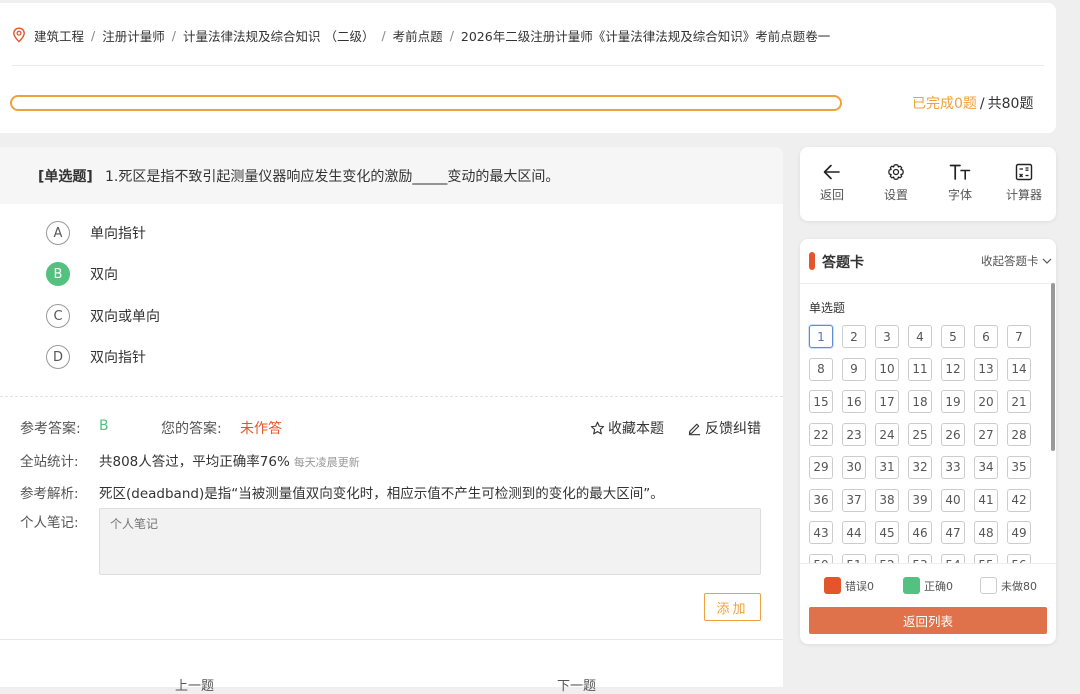  Describe the element at coordinates (986, 336) in the screenshot. I see `question-number-6: 6` at that location.